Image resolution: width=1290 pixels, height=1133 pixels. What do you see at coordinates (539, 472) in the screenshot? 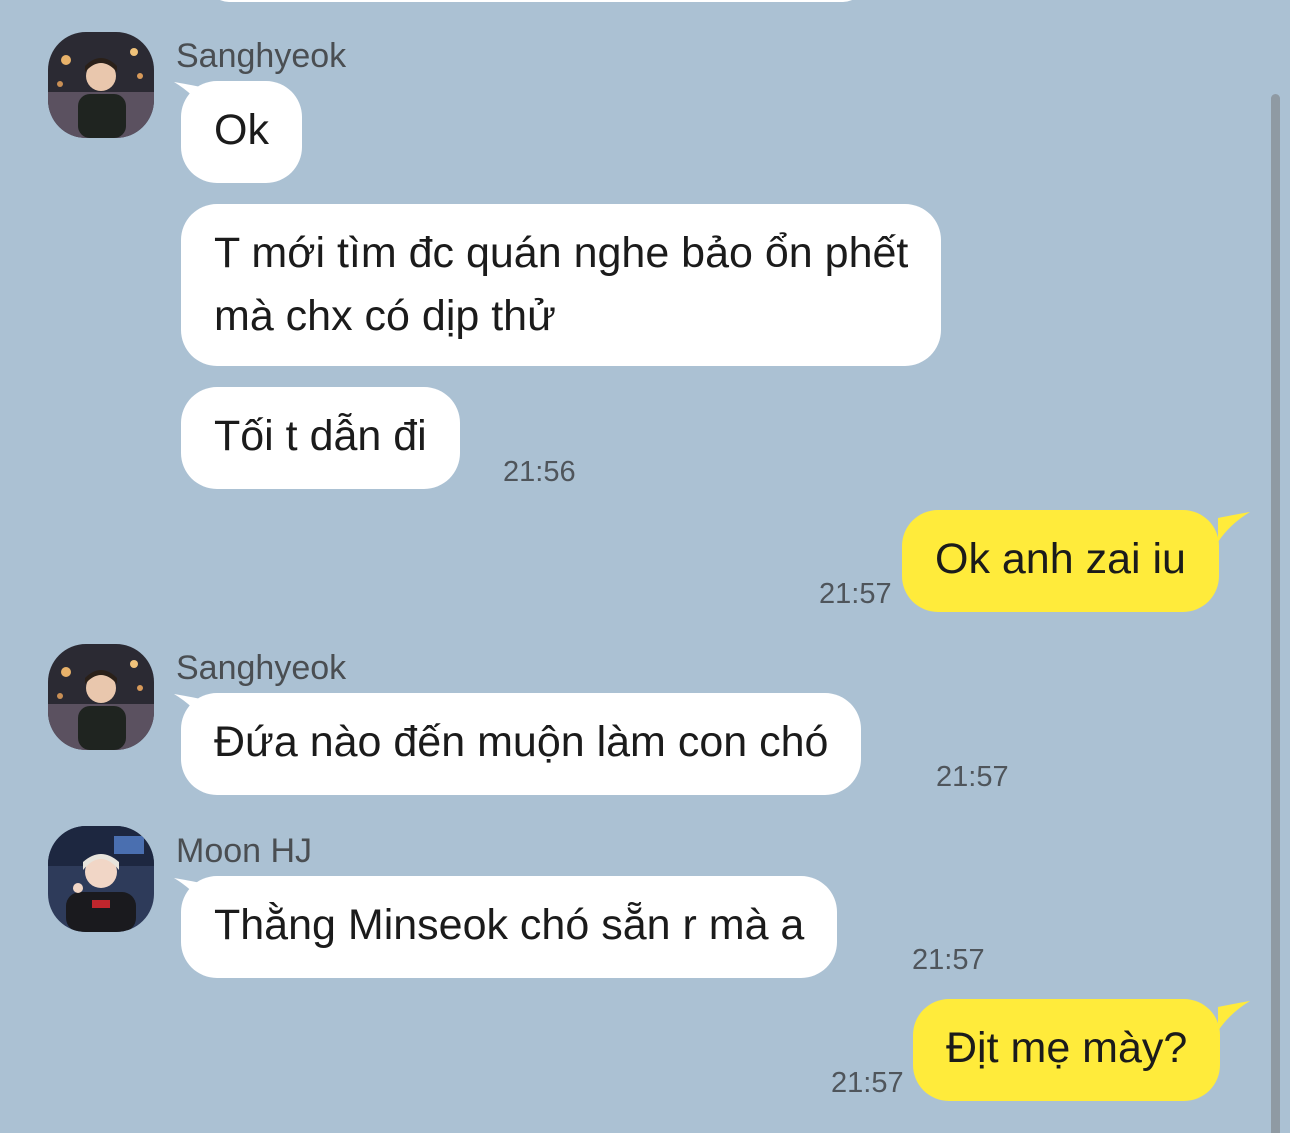
I see `message-timestamp: 21:56` at bounding box center [539, 472].